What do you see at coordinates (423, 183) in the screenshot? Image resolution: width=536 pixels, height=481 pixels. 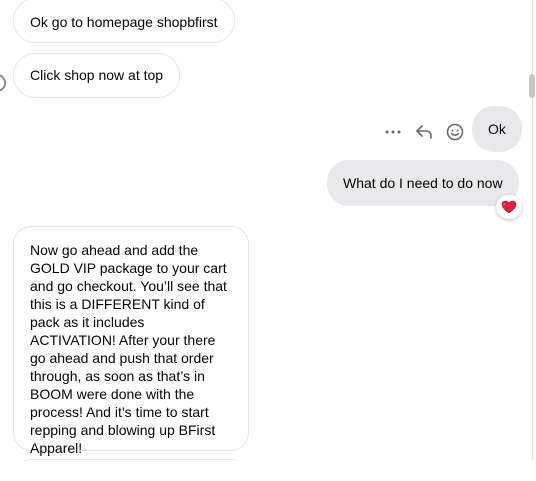 I see `outgoing-message: What do I need to do now` at bounding box center [423, 183].